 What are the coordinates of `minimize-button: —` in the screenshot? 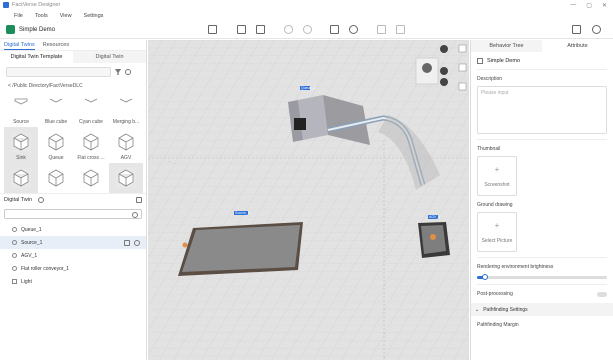 It's located at (573, 5).